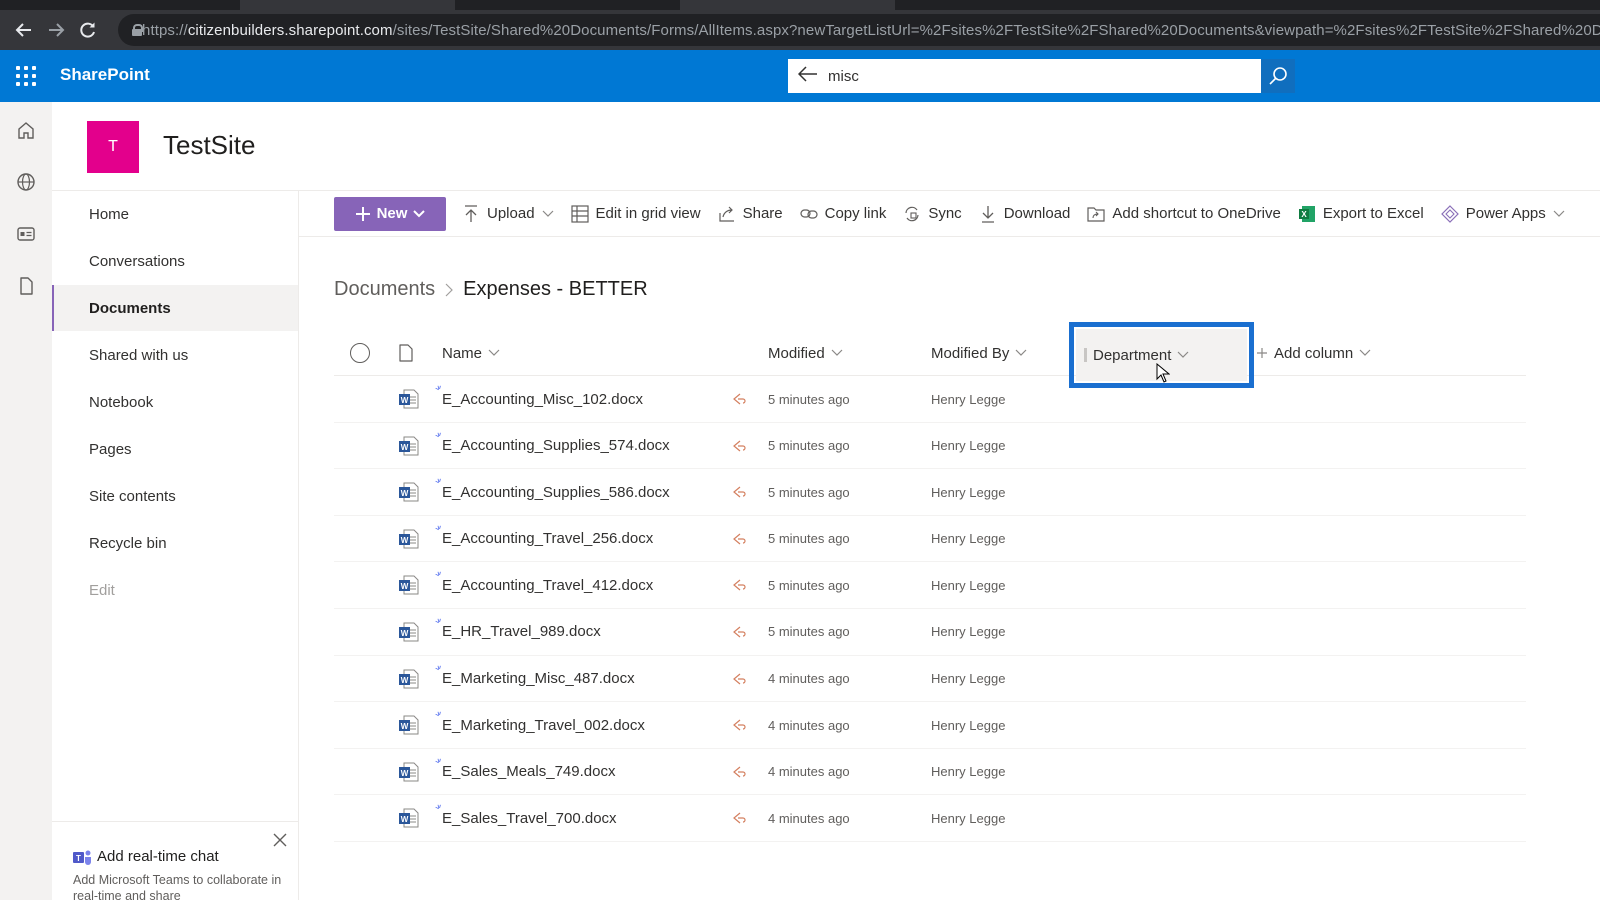 The image size is (1600, 911). What do you see at coordinates (88, 30) in the screenshot?
I see `browser-reload-button` at bounding box center [88, 30].